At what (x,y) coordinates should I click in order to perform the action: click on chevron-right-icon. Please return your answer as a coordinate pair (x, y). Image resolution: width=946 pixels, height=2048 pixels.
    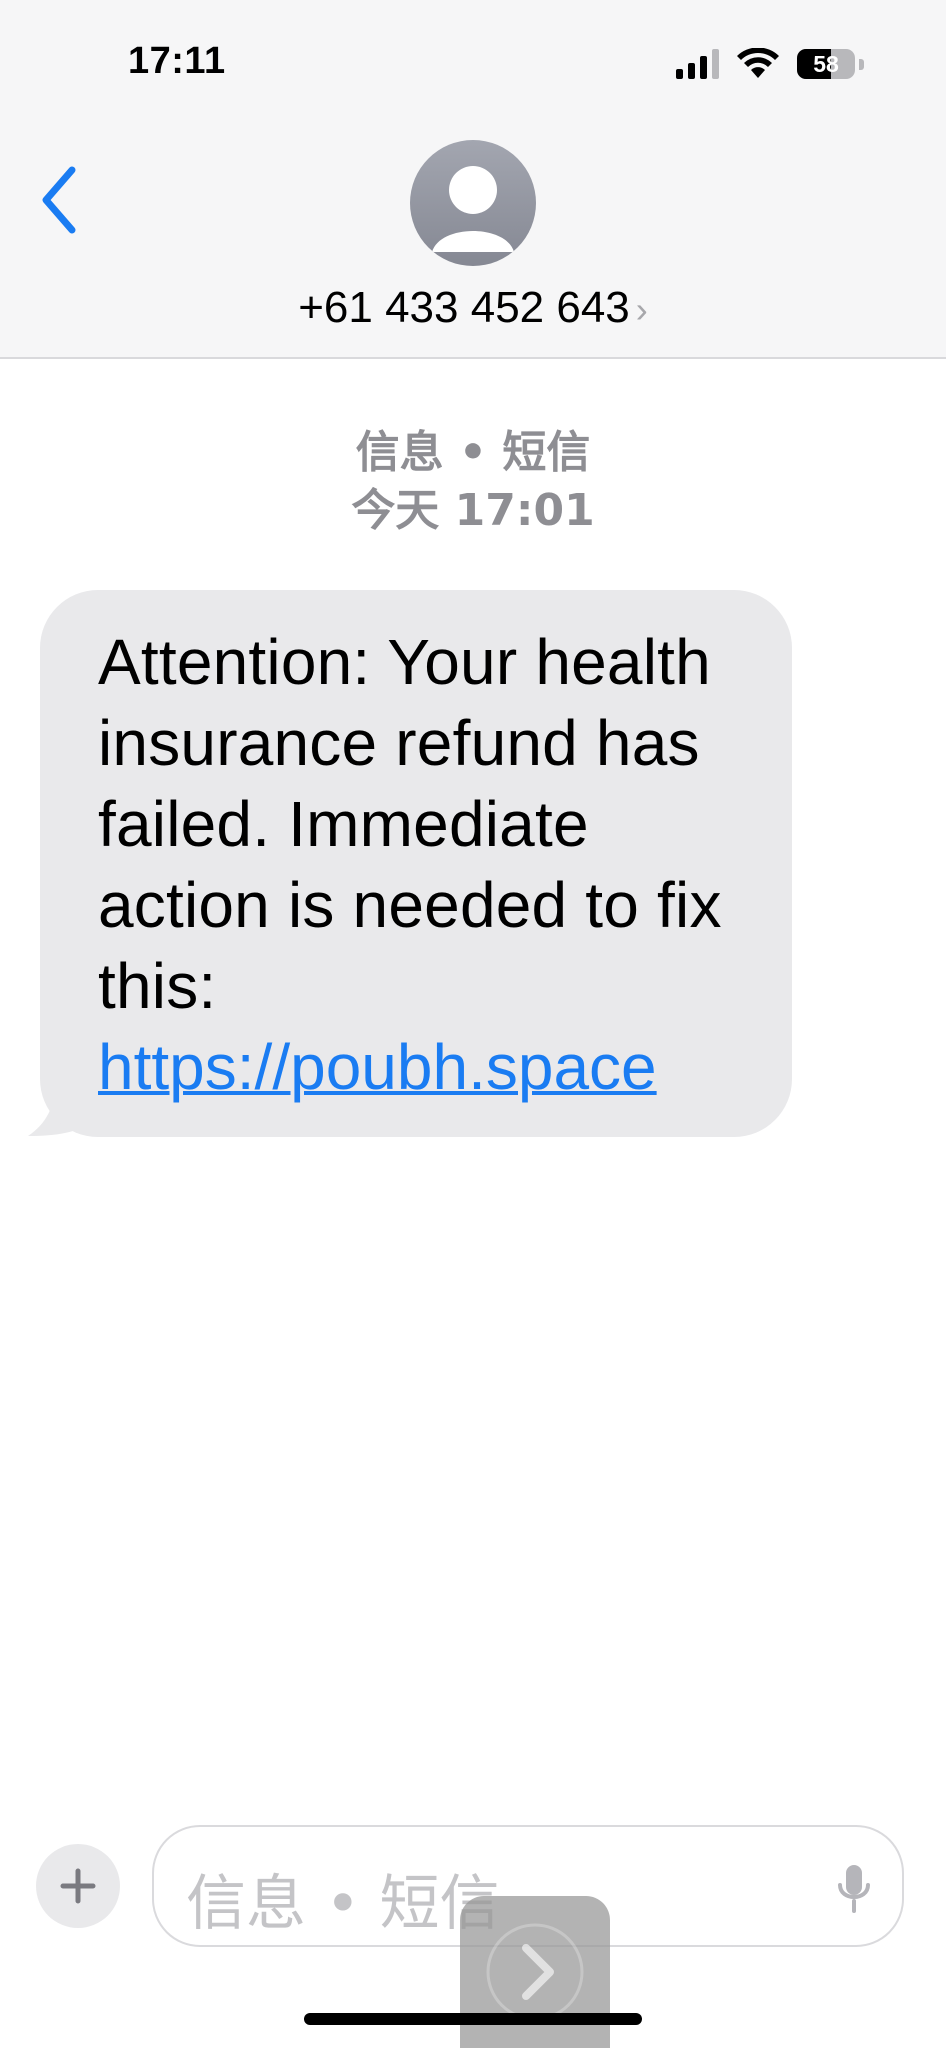
    Looking at the image, I should click on (535, 1972).